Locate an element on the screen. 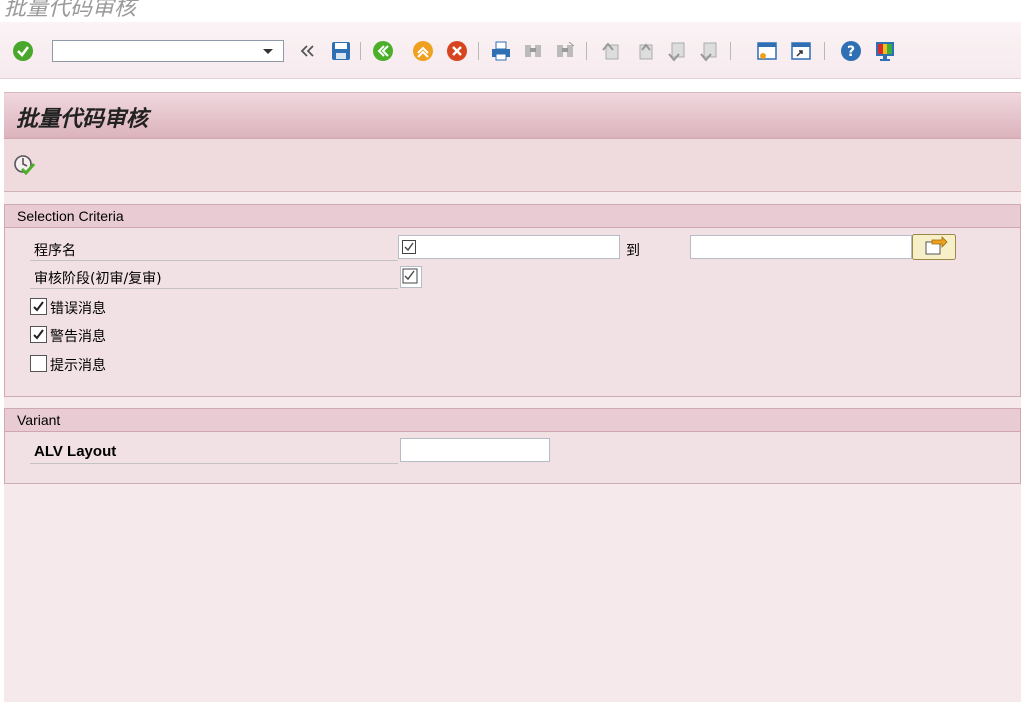 The width and height of the screenshot is (1021, 702). required-field-icon is located at coordinates (409, 247).